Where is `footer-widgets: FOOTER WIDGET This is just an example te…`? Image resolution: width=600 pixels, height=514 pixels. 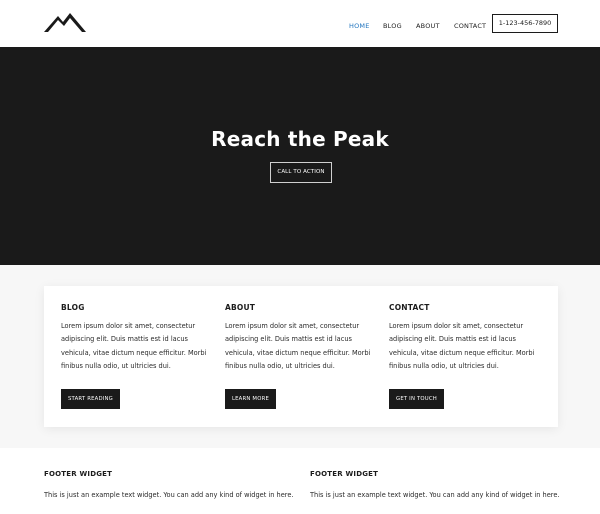 footer-widgets: FOOTER WIDGET This is just an example te… is located at coordinates (300, 481).